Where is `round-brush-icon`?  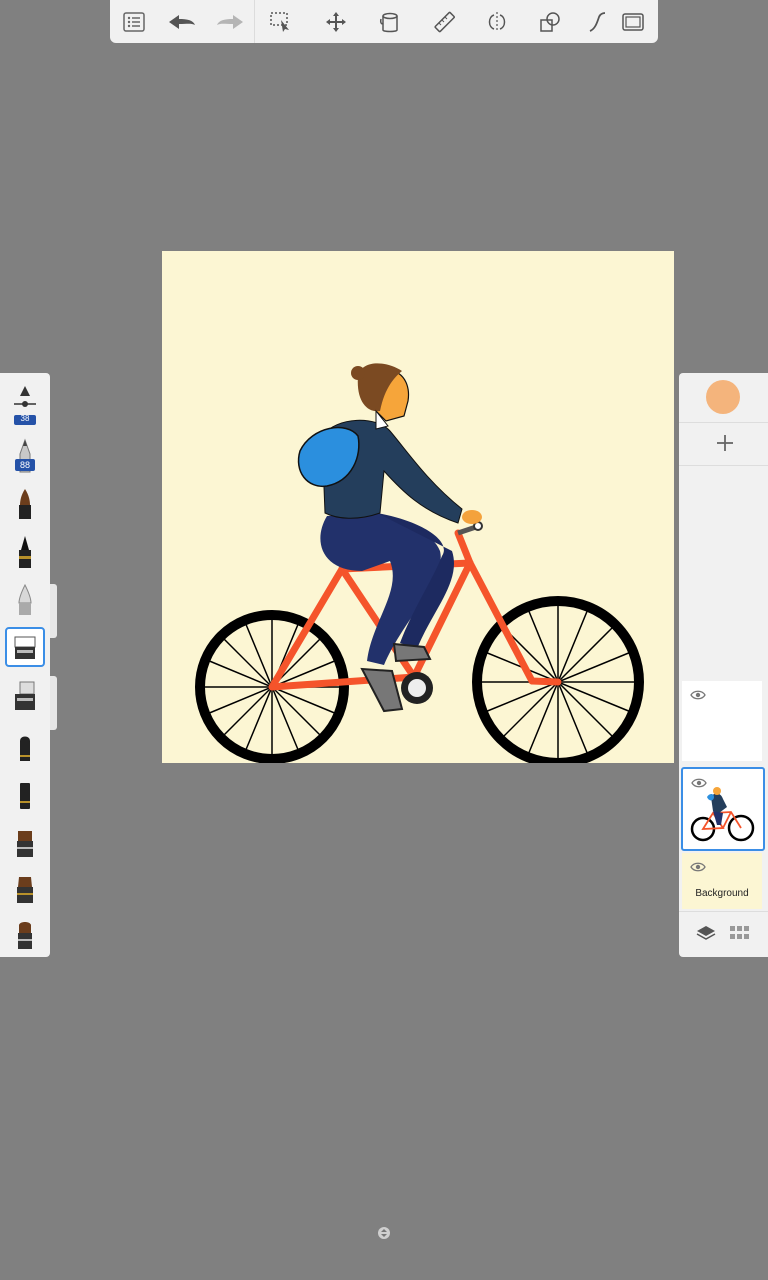
round-brush-icon is located at coordinates (25, 935).